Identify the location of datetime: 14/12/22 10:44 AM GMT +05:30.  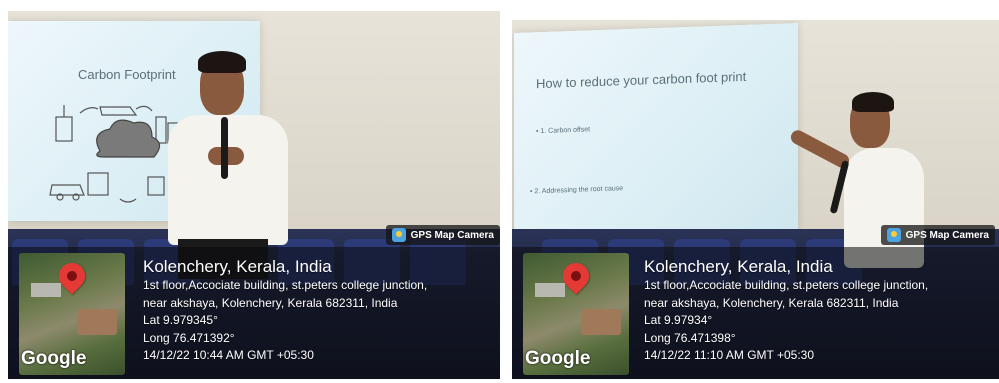
(228, 355).